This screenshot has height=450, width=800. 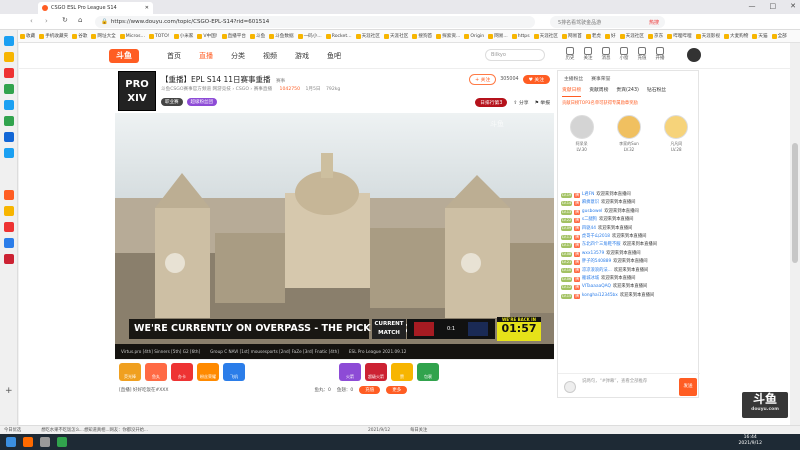 I want to click on chat-username: 虎哥千山2018, so click(x=596, y=237).